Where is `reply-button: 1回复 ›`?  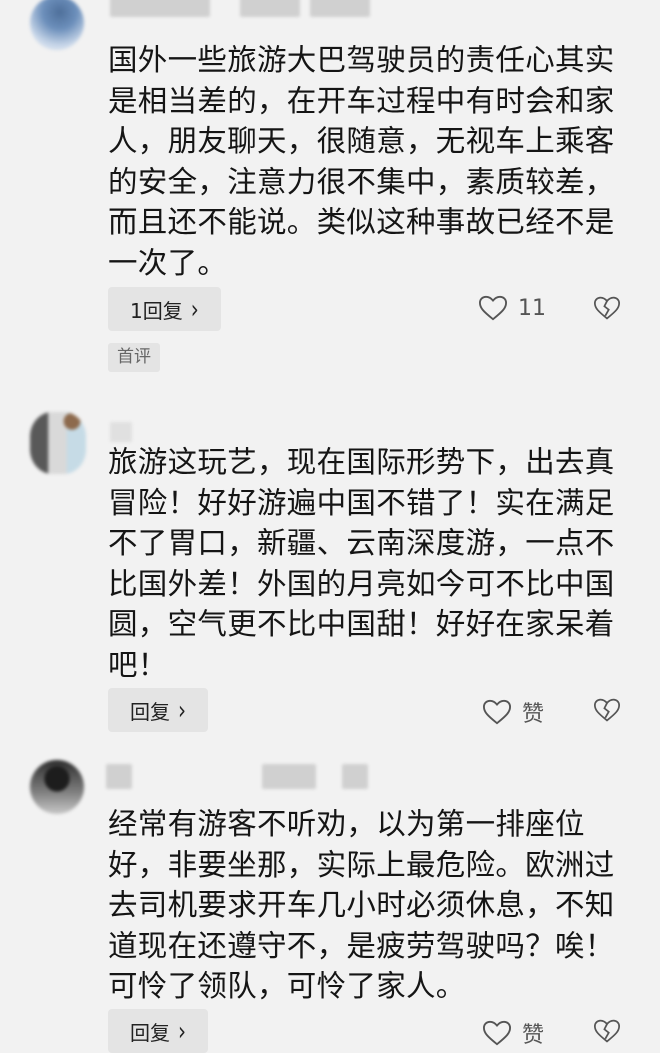
reply-button: 1回复 › is located at coordinates (164, 309).